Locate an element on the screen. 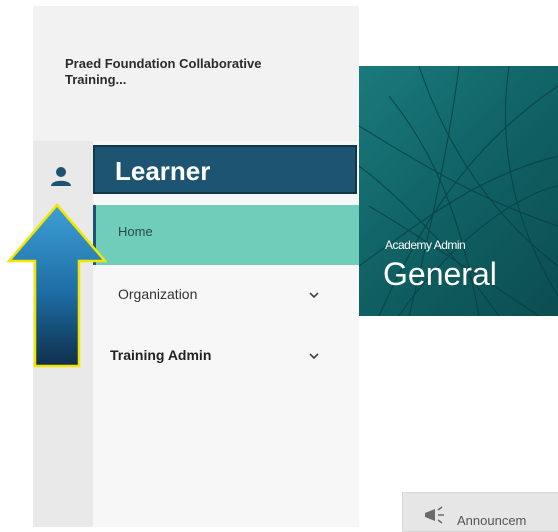  sidebar-item-label: Organization is located at coordinates (158, 294).